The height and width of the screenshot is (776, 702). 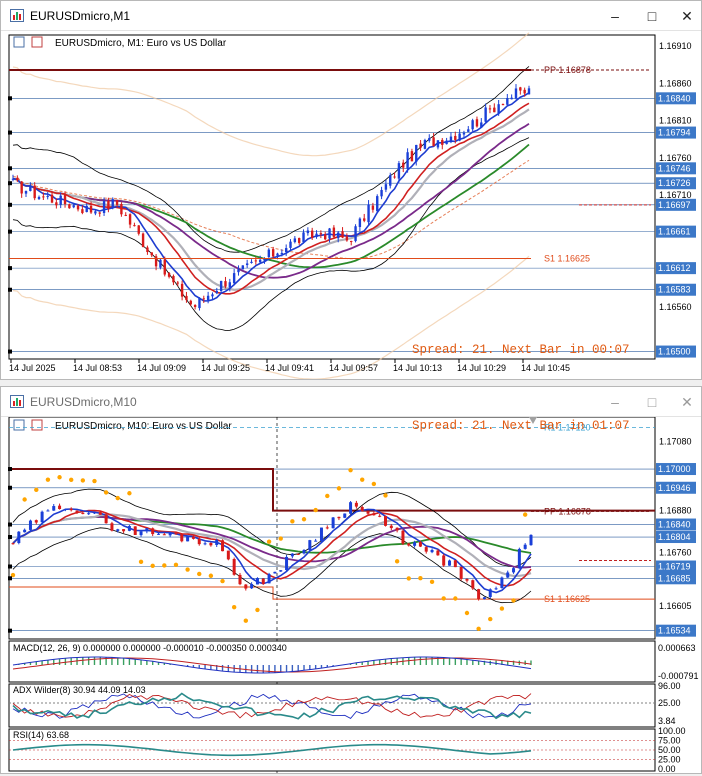 What do you see at coordinates (97, 368) in the screenshot?
I see `time-axis-label: 14 Jul 08:53` at bounding box center [97, 368].